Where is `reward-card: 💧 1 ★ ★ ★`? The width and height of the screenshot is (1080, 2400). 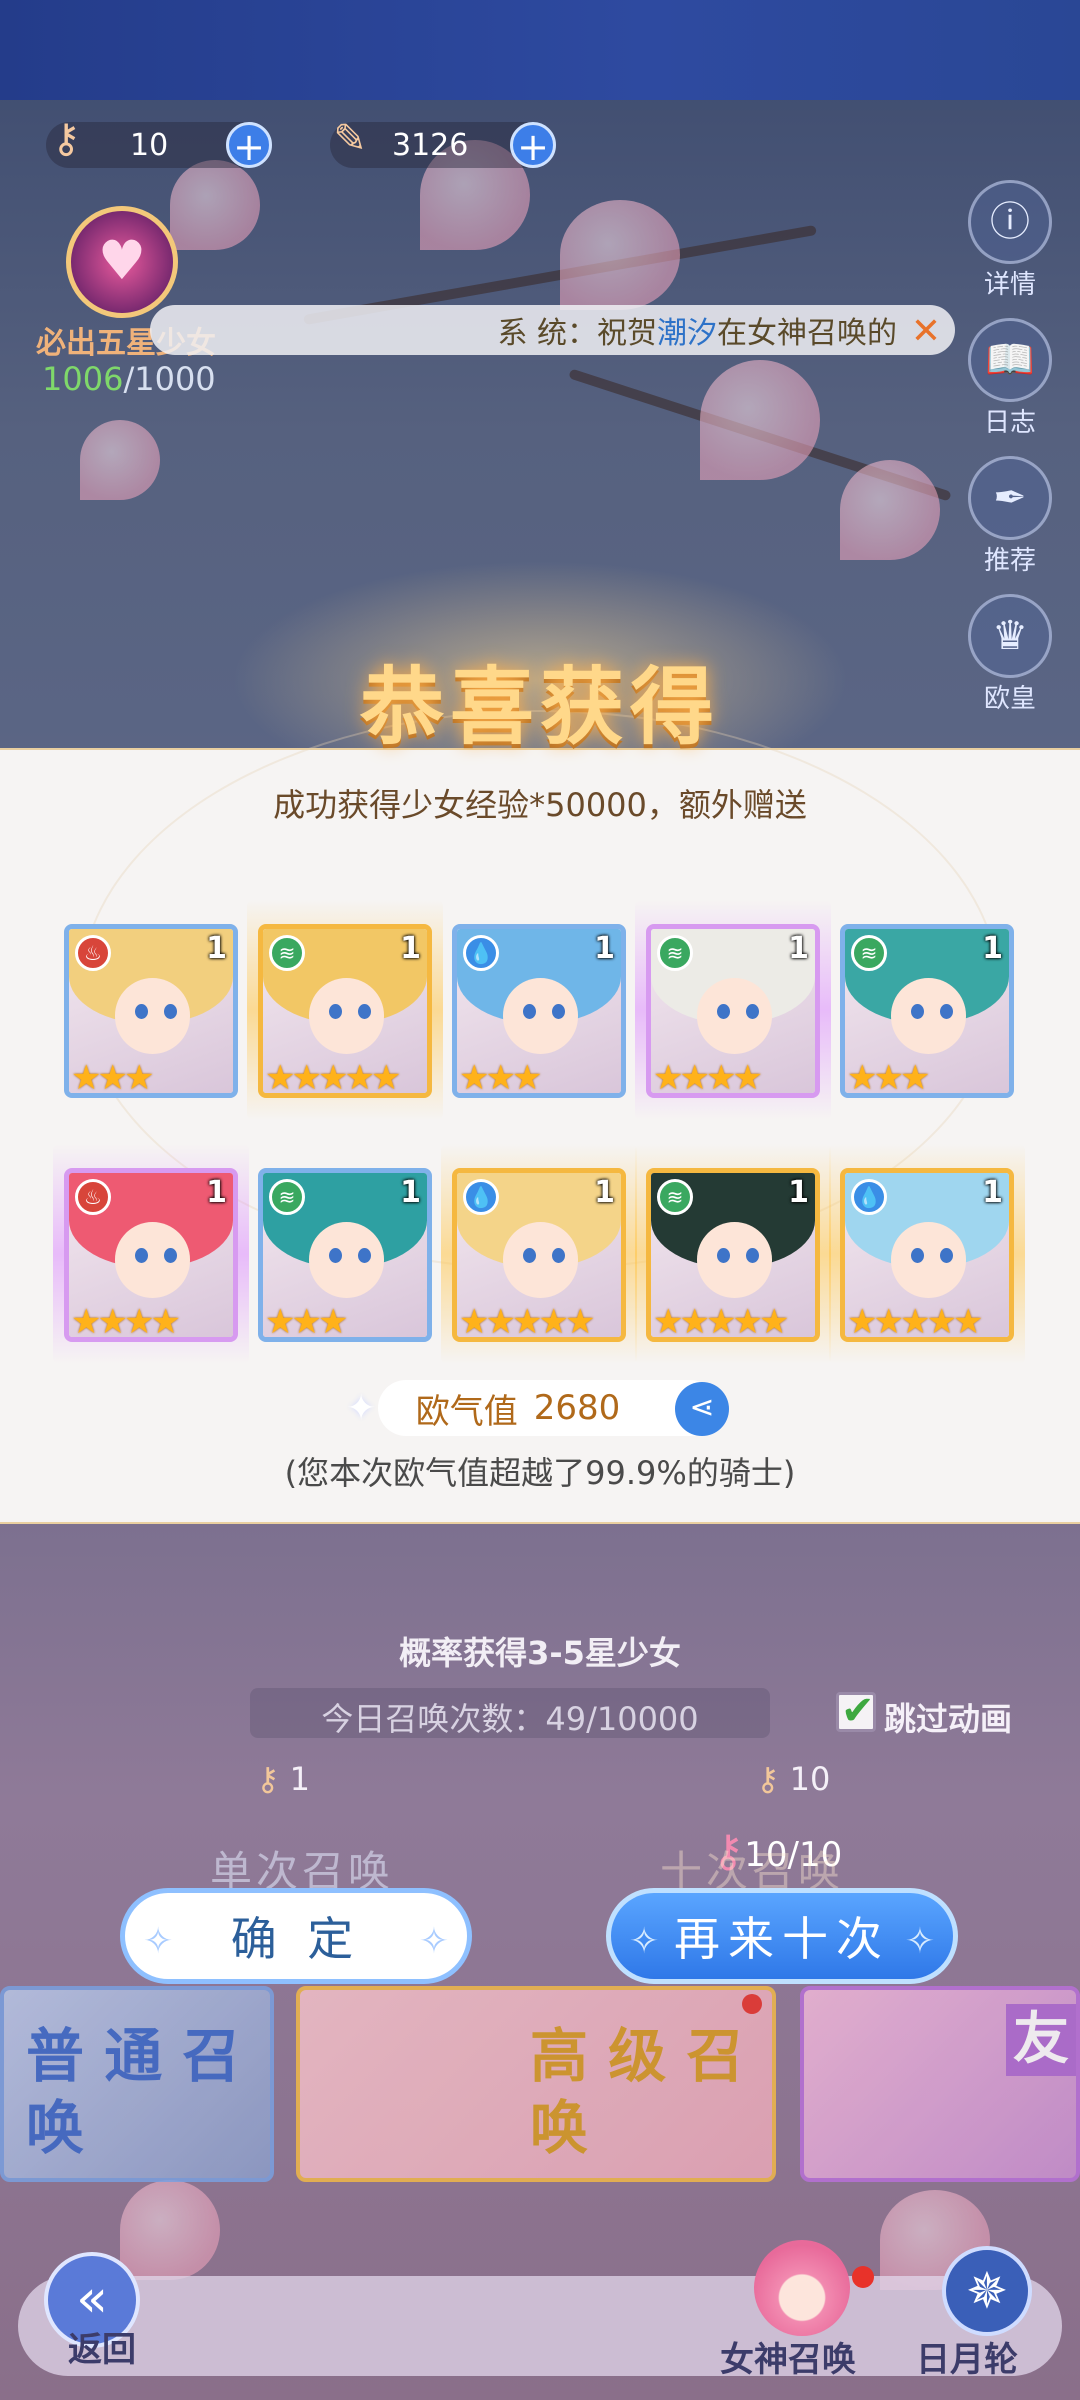
reward-card: 💧 1 ★ ★ ★ is located at coordinates (539, 1011).